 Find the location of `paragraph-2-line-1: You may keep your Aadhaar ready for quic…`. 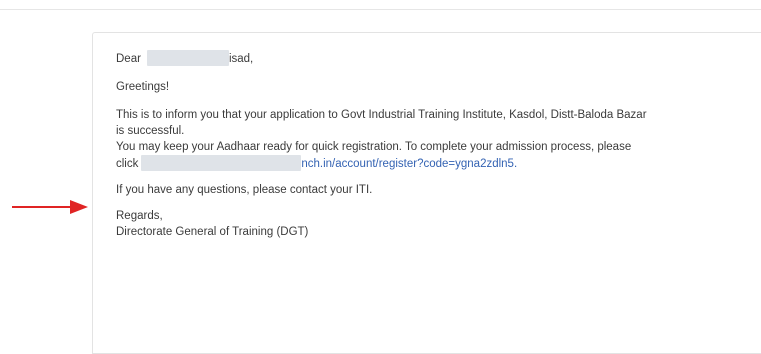

paragraph-2-line-1: You may keep your Aadhaar ready for quic… is located at coordinates (374, 147).